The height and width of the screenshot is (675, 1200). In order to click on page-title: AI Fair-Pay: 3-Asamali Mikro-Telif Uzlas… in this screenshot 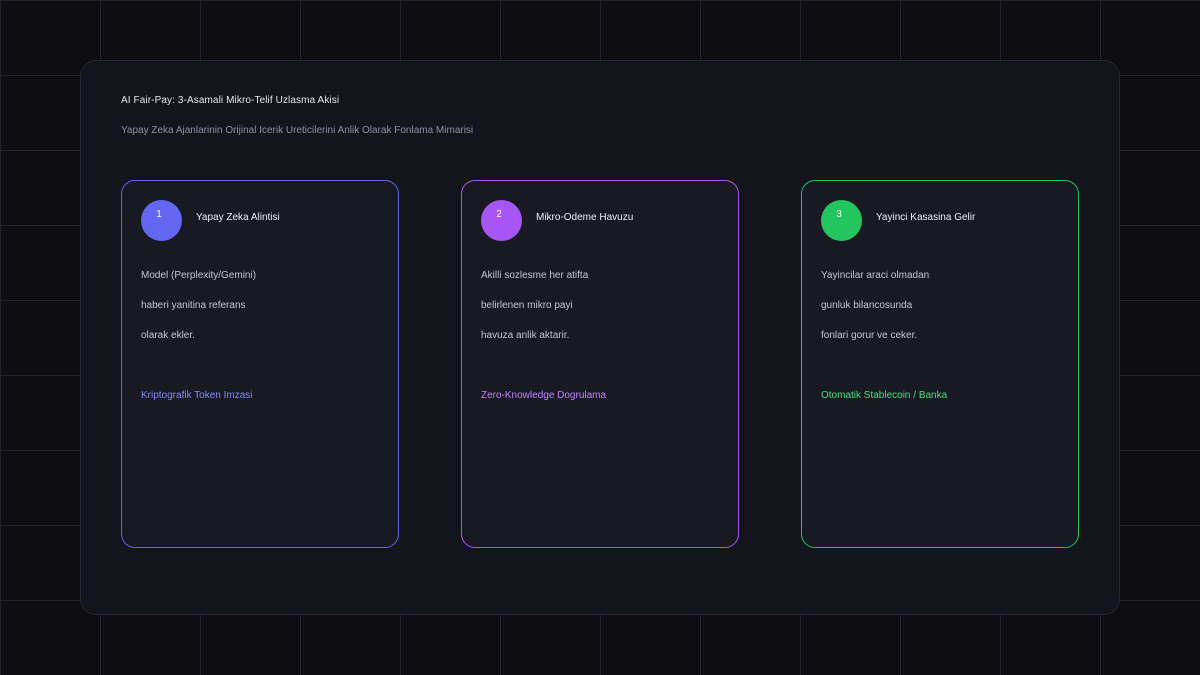, I will do `click(230, 100)`.